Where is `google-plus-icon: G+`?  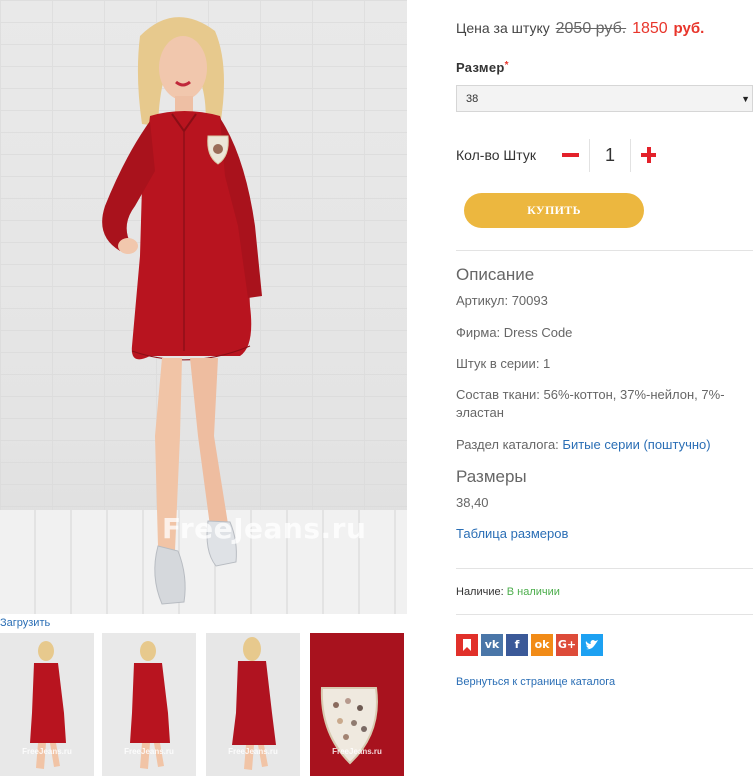
google-plus-icon: G+ is located at coordinates (567, 645).